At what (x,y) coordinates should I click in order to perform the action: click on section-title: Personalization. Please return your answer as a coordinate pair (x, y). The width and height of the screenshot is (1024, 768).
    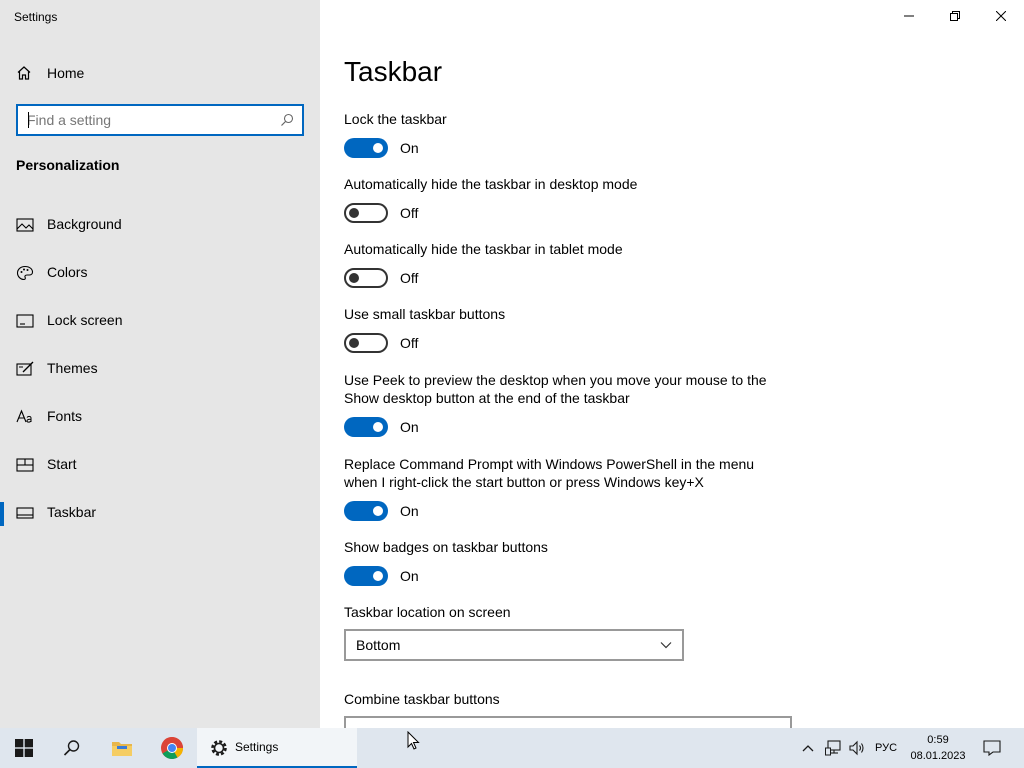
    Looking at the image, I should click on (68, 165).